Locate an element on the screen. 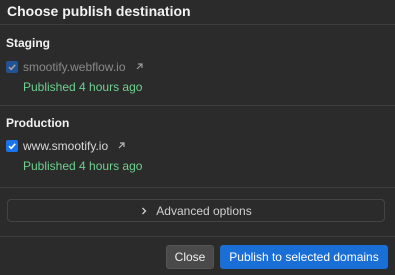  production-heading: Production is located at coordinates (38, 123).